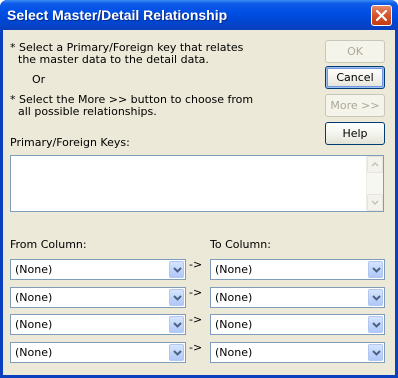 The height and width of the screenshot is (378, 398). Describe the element at coordinates (297, 297) in the screenshot. I see `to-column-select-2: (None)` at that location.